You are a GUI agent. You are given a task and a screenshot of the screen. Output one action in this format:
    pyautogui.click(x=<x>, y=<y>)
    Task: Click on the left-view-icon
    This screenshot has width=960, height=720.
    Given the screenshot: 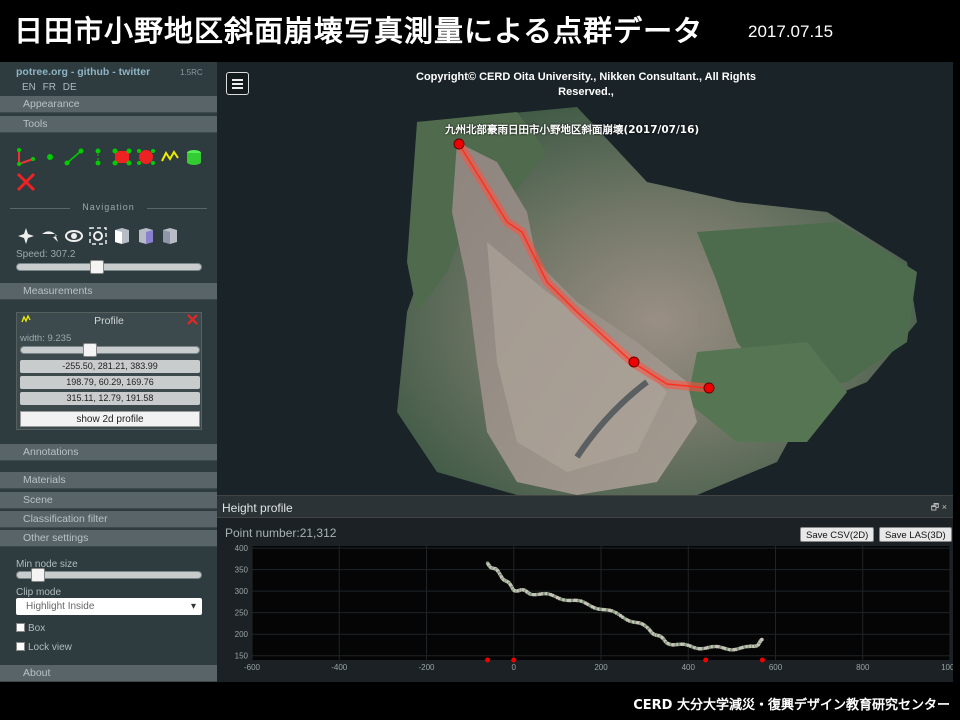 What is the action you would take?
    pyautogui.click(x=122, y=236)
    